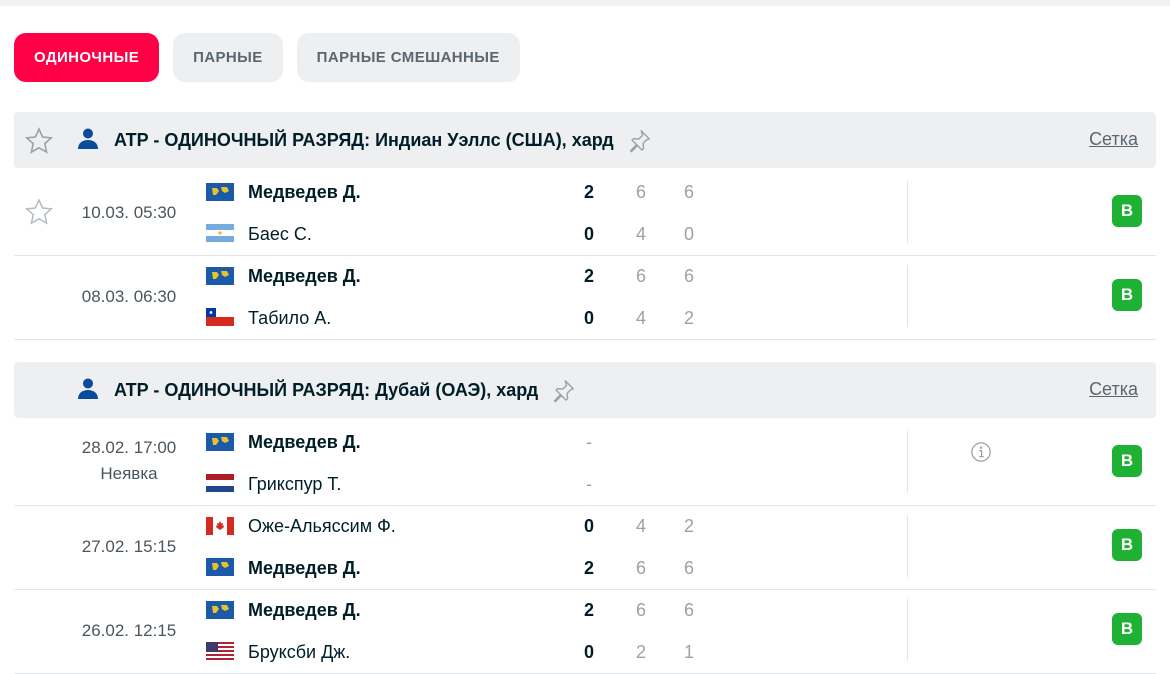 Image resolution: width=1170 pixels, height=674 pixels. I want to click on tab-doubles: ПАРНЫЕ, so click(228, 57).